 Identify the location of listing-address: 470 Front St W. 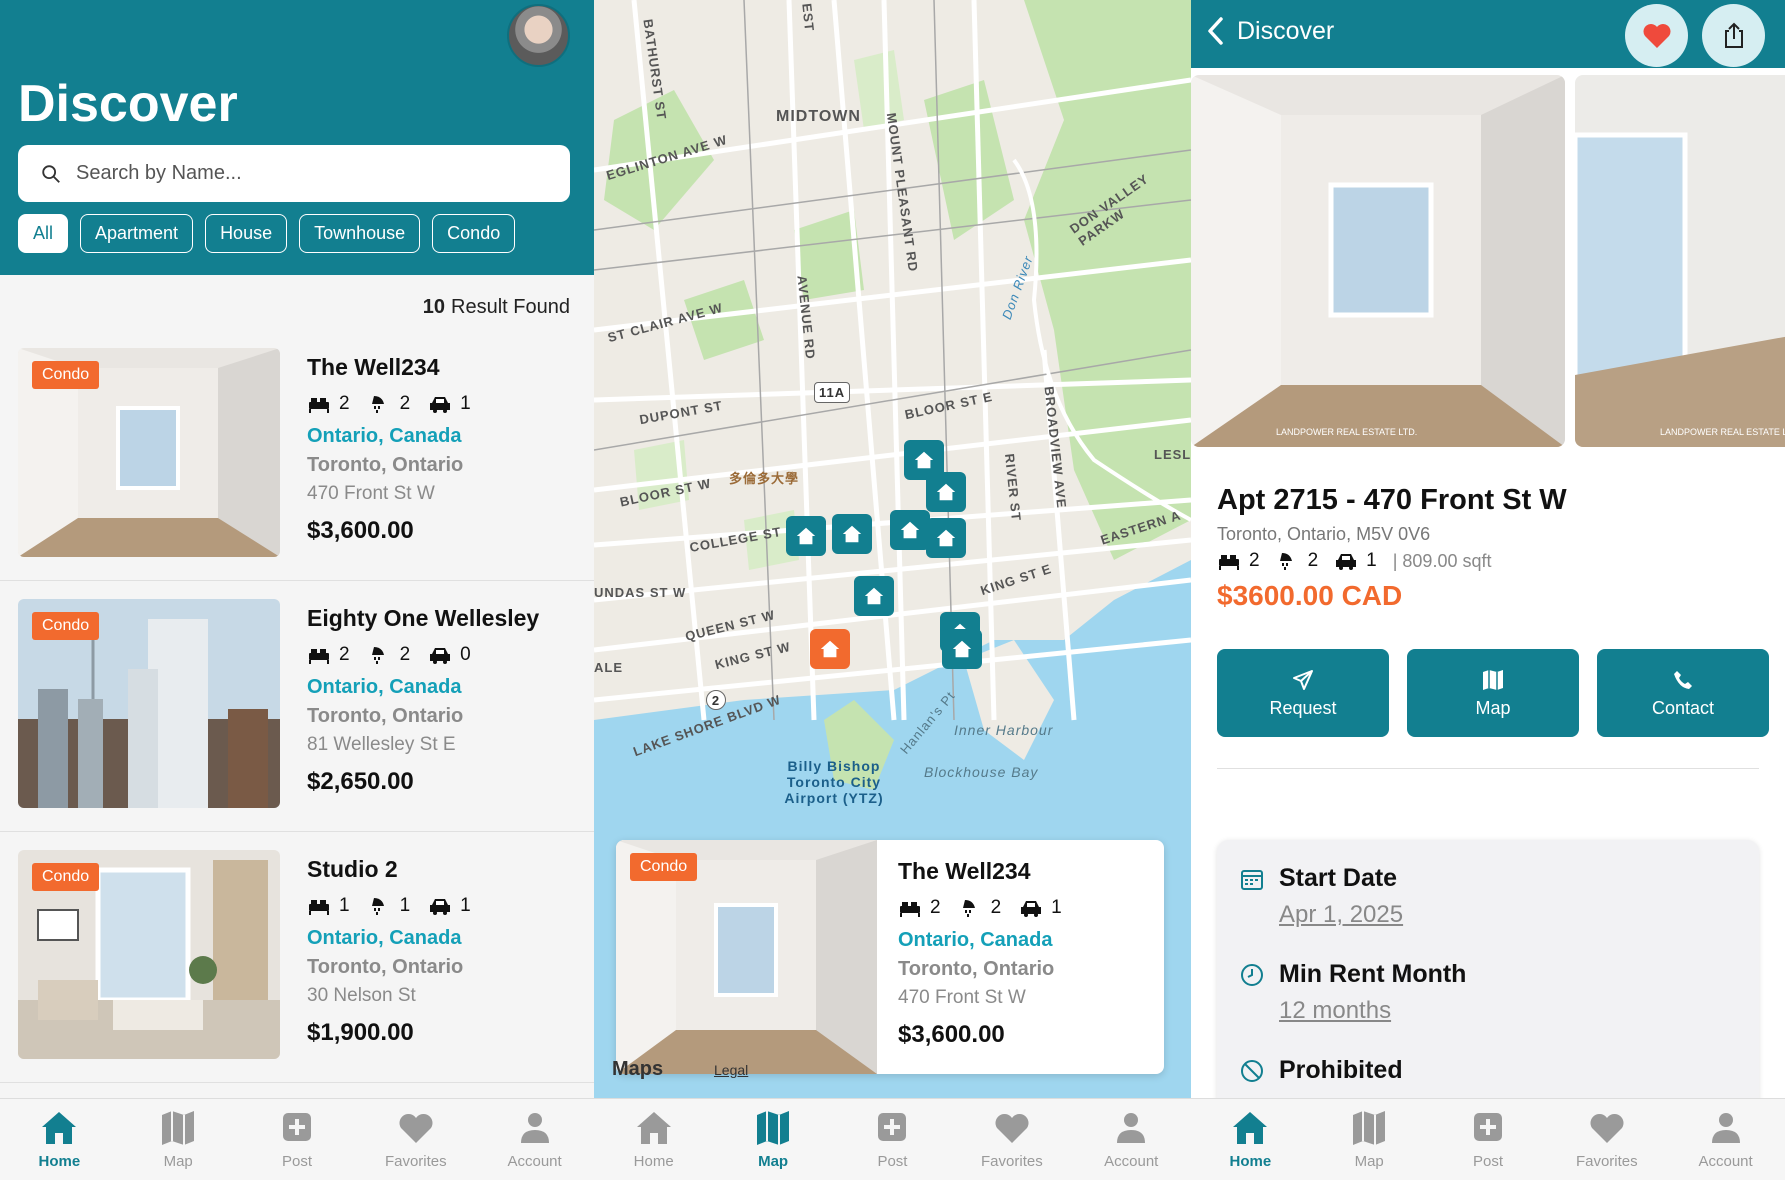
(371, 493).